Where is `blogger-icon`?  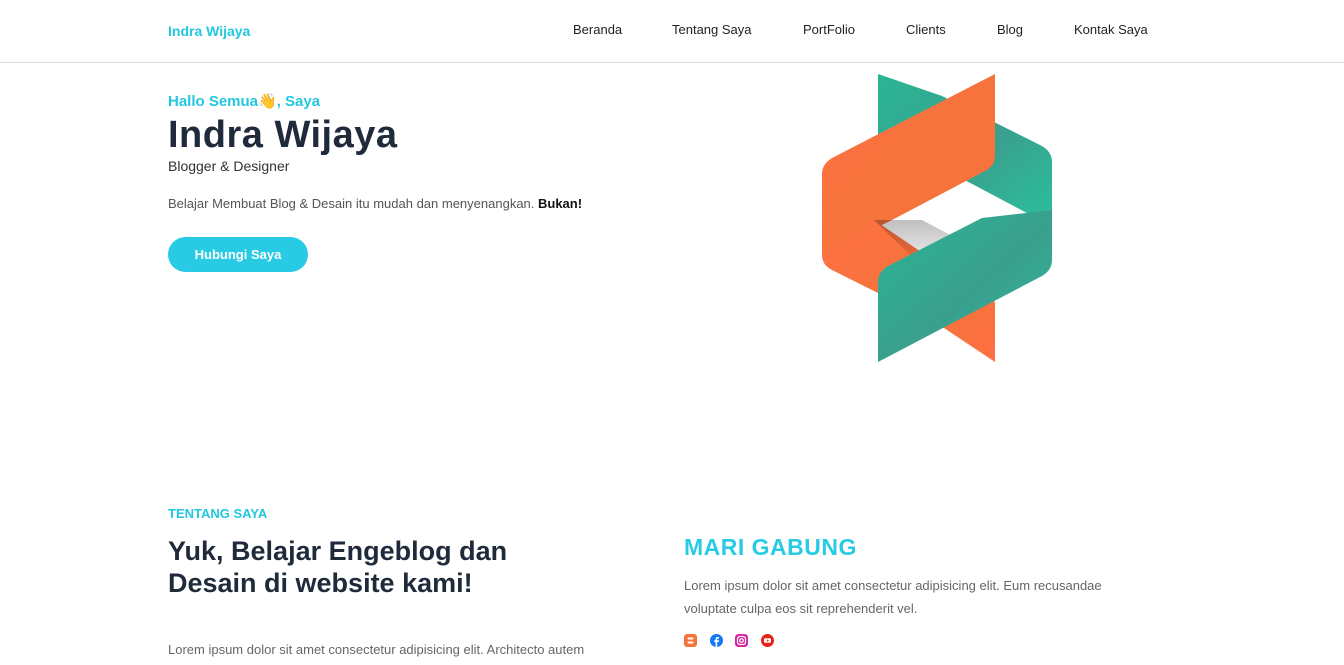 blogger-icon is located at coordinates (690, 640).